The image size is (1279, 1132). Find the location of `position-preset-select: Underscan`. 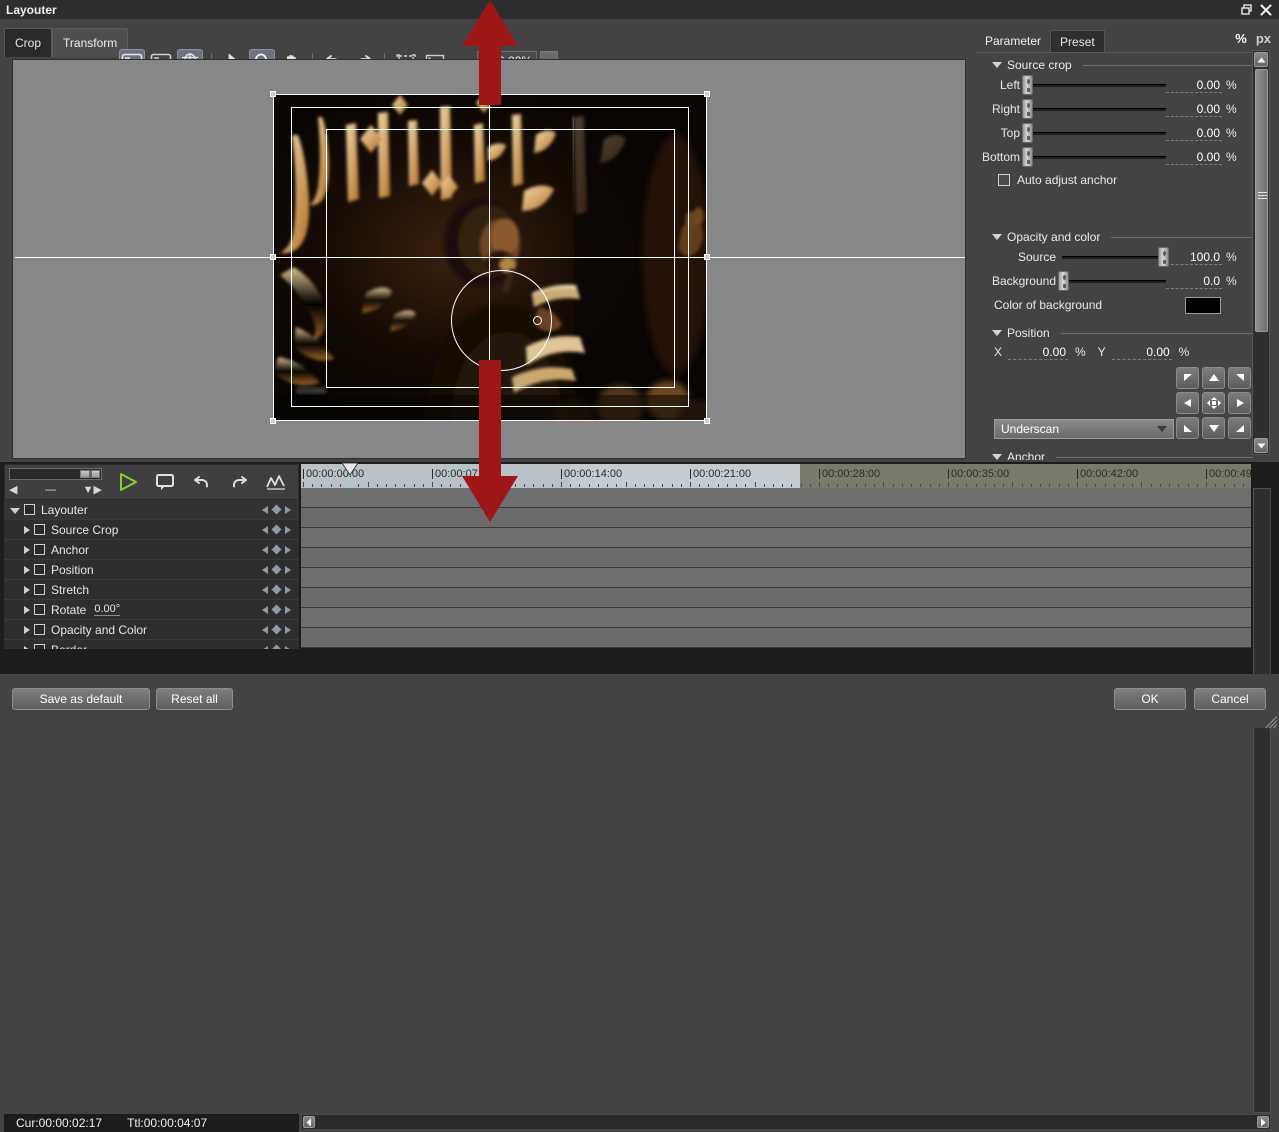

position-preset-select: Underscan is located at coordinates (1084, 429).